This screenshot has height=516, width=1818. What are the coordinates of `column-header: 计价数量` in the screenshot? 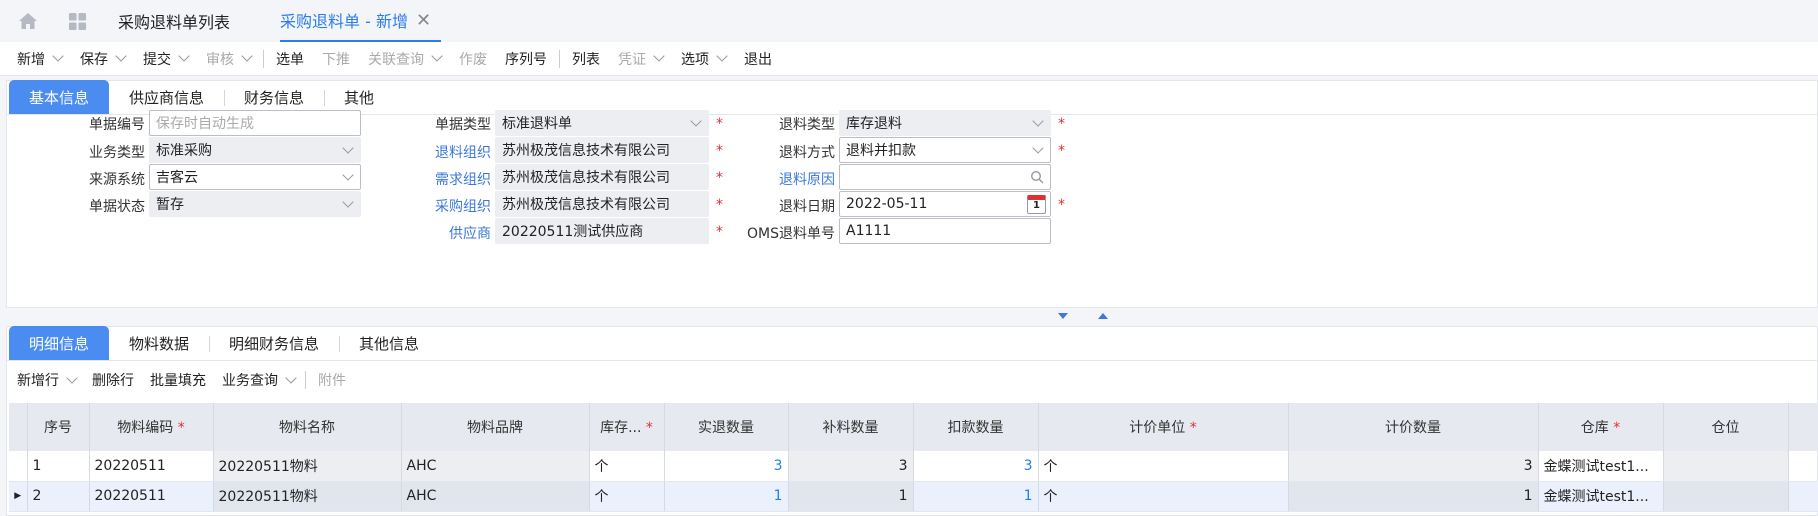 It's located at (1413, 427).